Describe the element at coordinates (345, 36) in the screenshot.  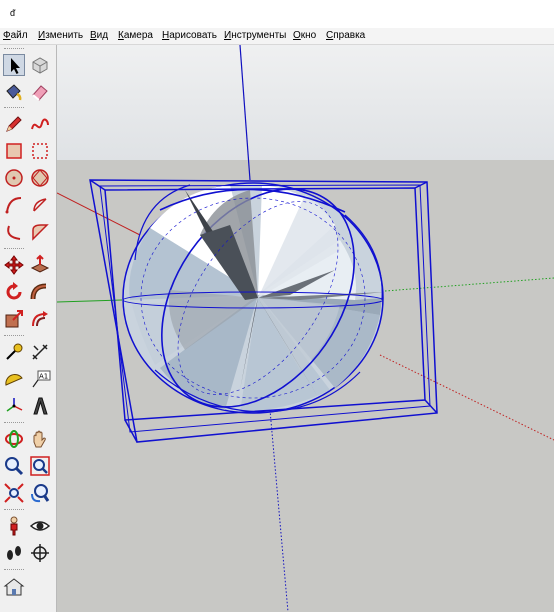
I see `menu-help: Справка` at that location.